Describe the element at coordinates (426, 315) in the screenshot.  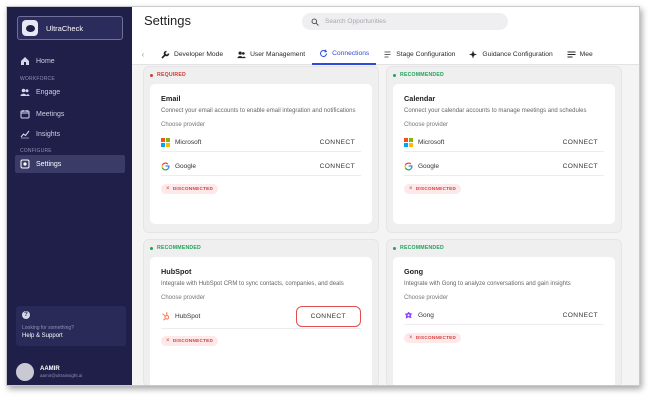
I see `provider-name: Gong` at that location.